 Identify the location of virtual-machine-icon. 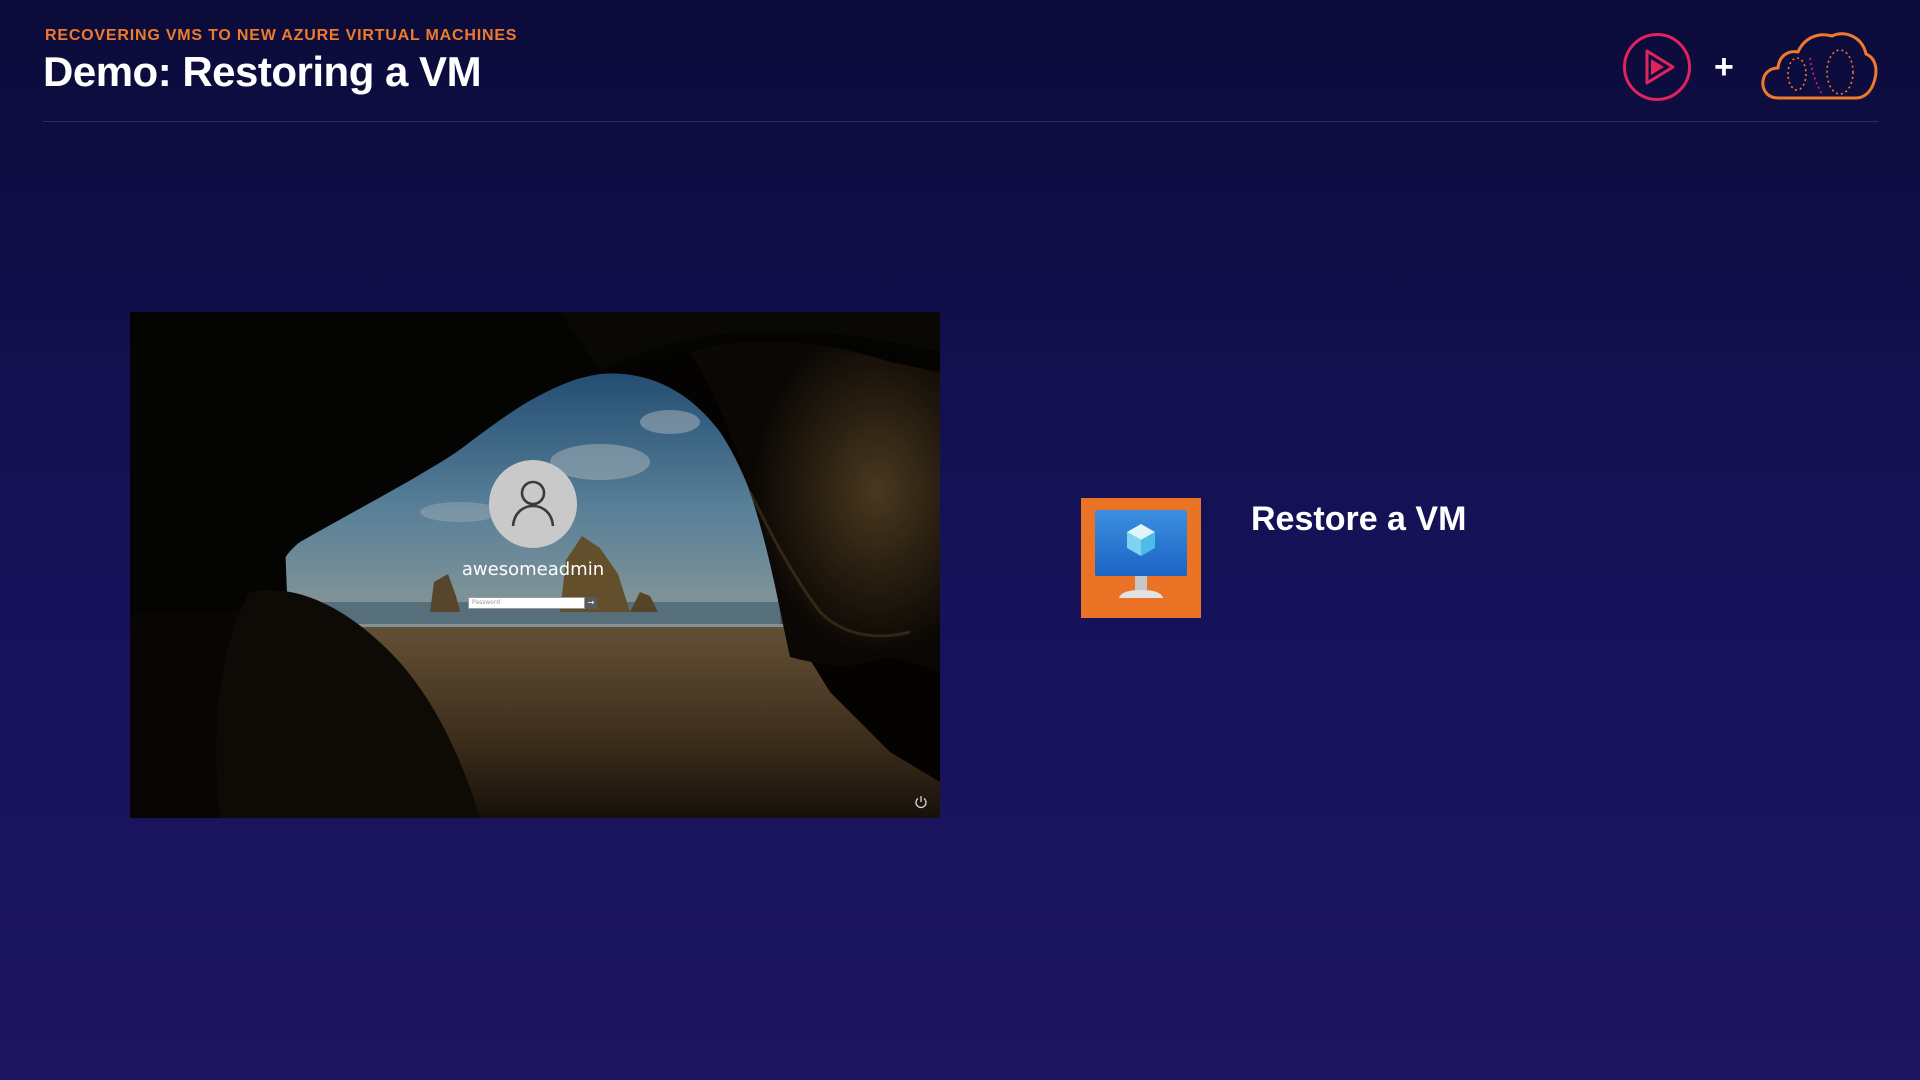
(1141, 558).